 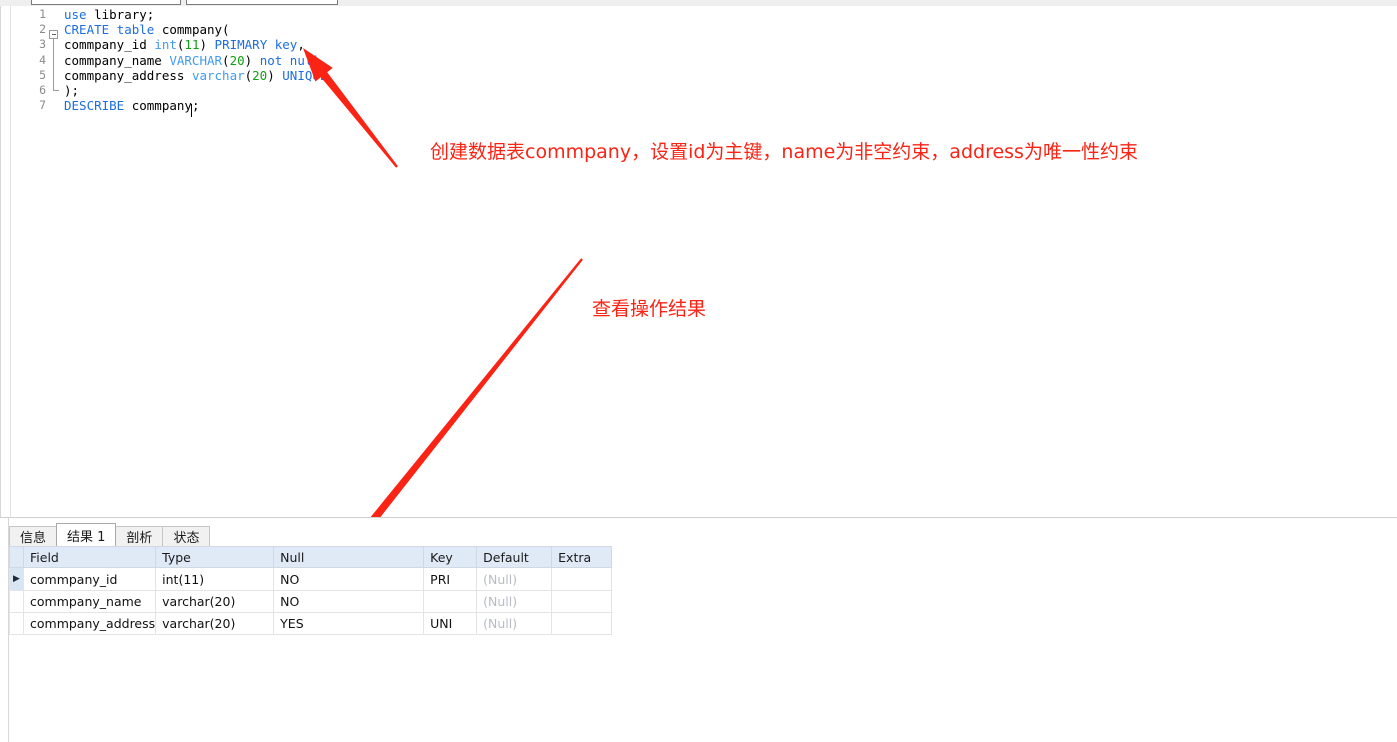 What do you see at coordinates (109, 45) in the screenshot?
I see `code-token: commpany_id` at bounding box center [109, 45].